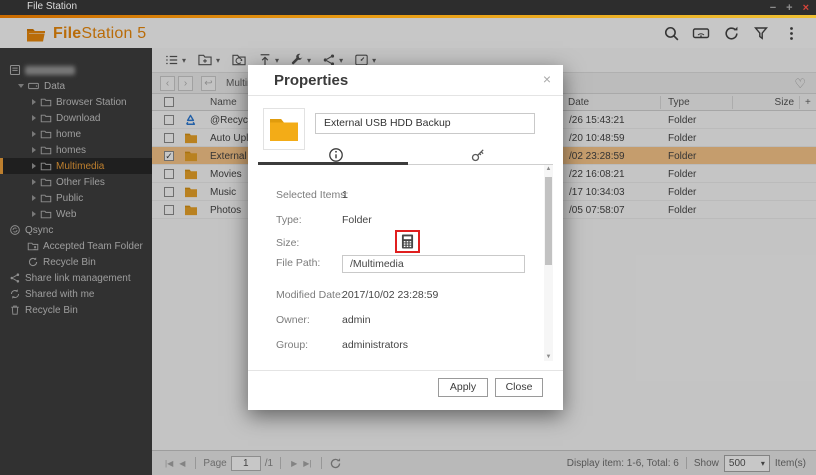 This screenshot has width=816, height=475. Describe the element at coordinates (312, 195) in the screenshot. I see `field-label: Selected Items:` at that location.